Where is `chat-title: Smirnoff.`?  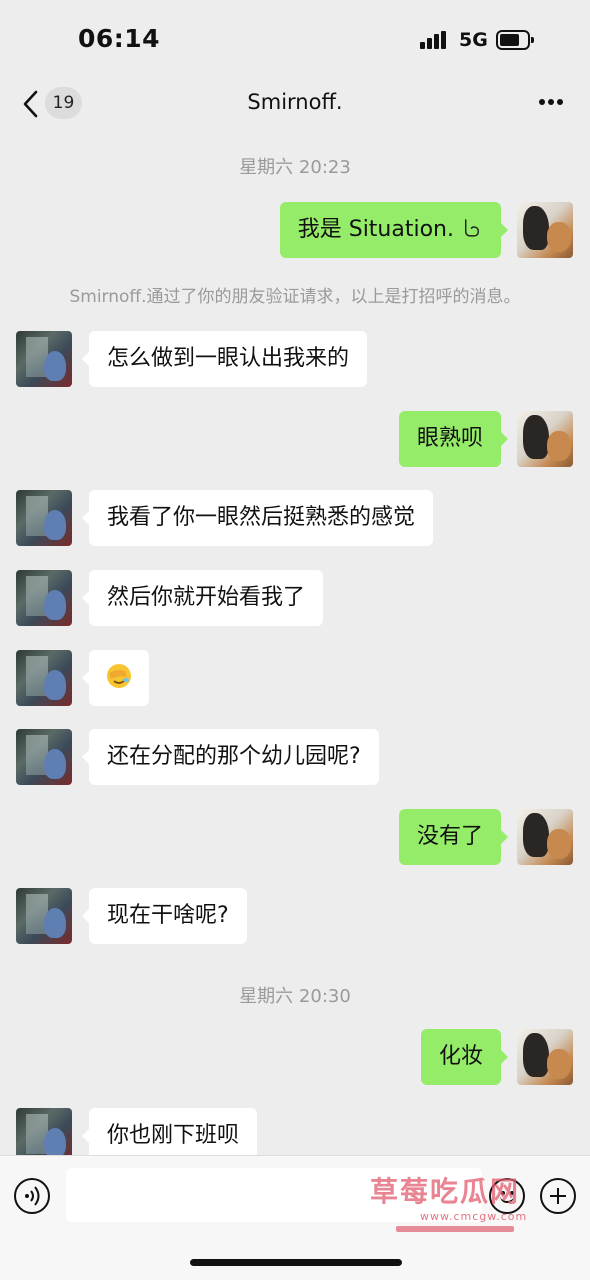 chat-title: Smirnoff. is located at coordinates (295, 102).